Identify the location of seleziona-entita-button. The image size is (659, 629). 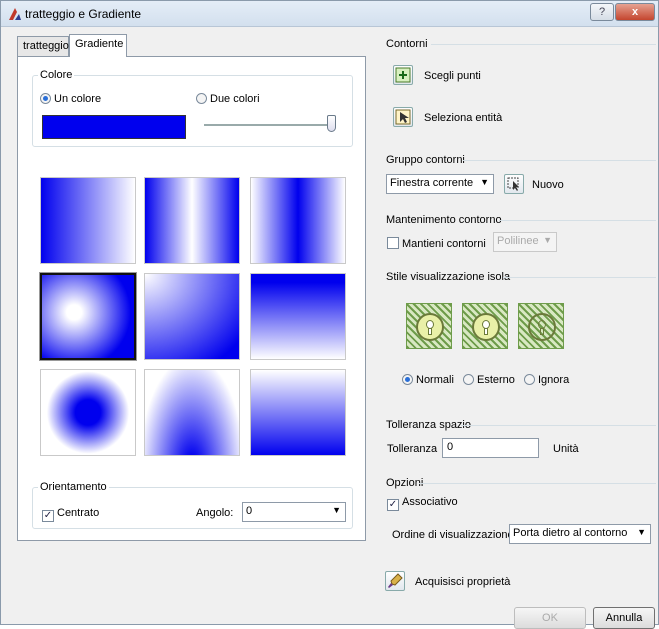
(403, 117).